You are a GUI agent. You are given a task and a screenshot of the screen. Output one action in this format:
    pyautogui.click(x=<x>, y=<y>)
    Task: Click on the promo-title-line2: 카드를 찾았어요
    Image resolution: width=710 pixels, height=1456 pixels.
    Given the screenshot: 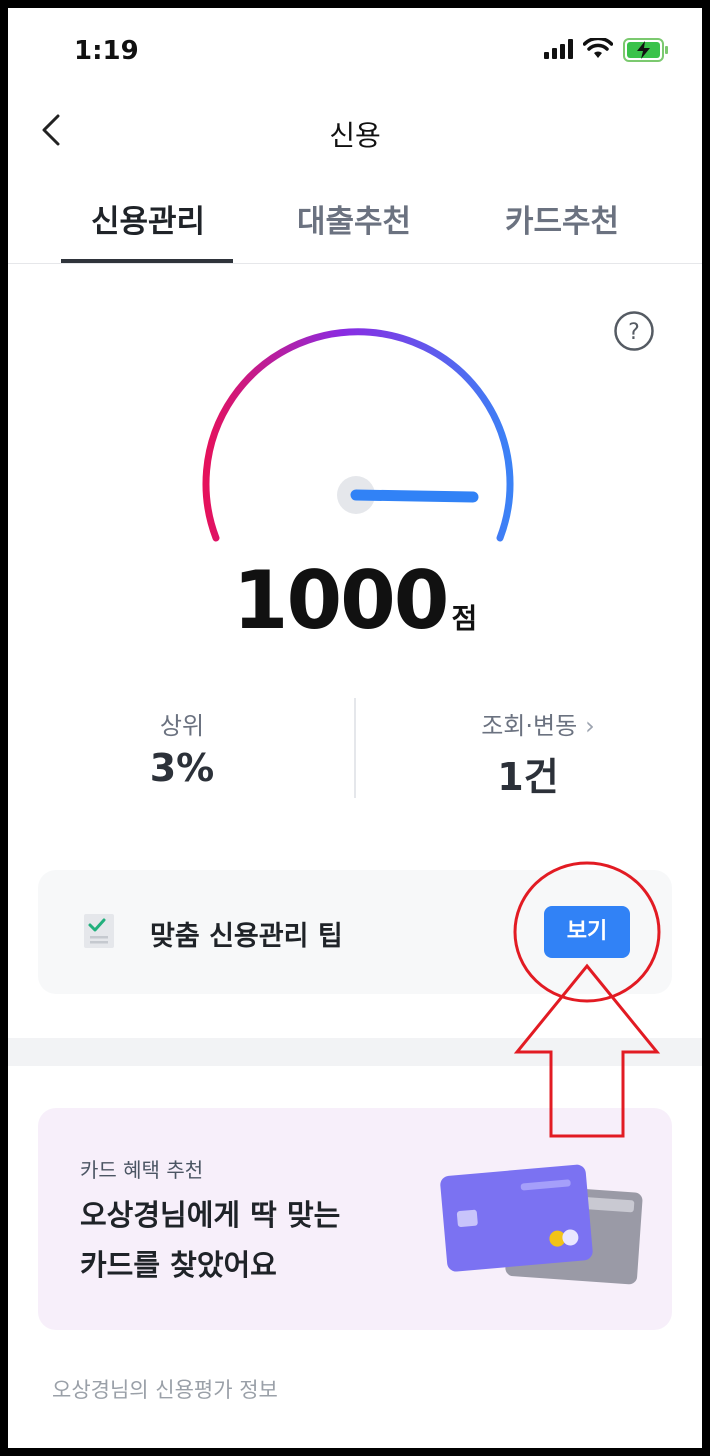 What is the action you would take?
    pyautogui.click(x=178, y=1265)
    